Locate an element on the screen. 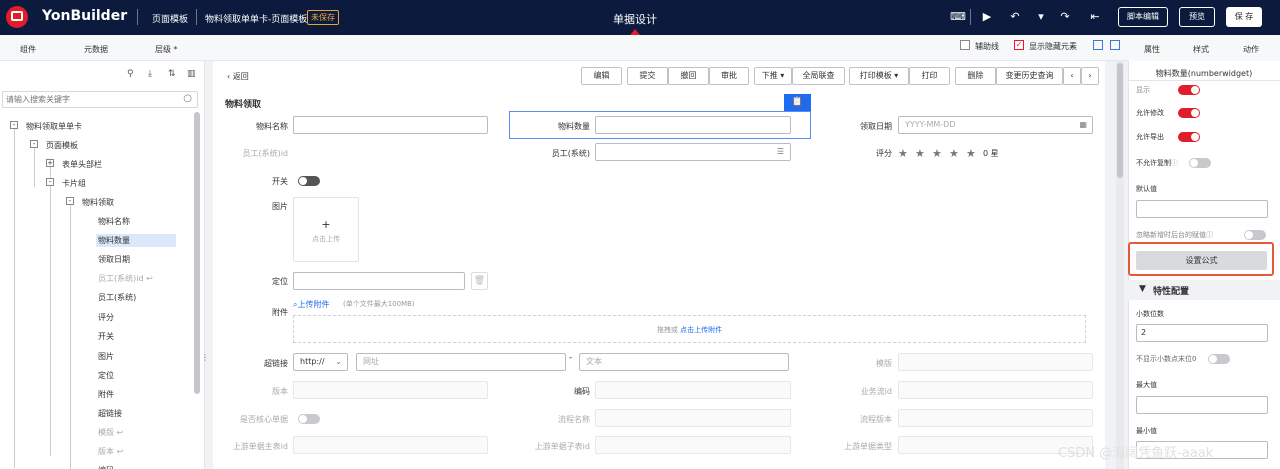 This screenshot has width=1280, height=469. breadcrumb-page-template: 页面模板 is located at coordinates (170, 18).